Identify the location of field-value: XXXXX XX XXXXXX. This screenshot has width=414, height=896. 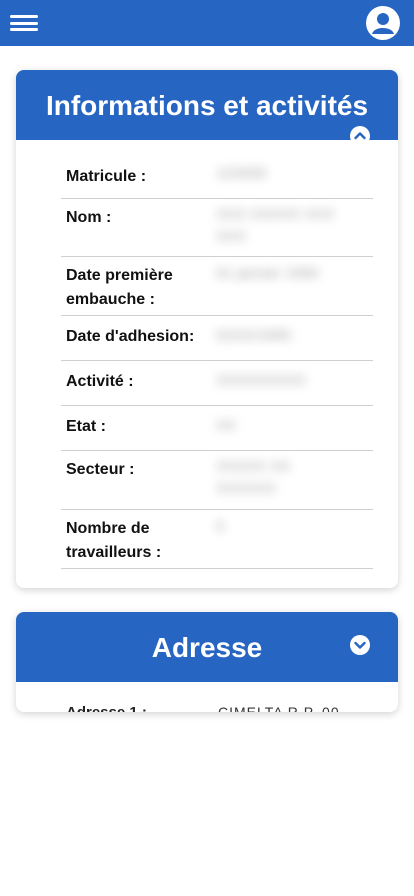
(253, 477).